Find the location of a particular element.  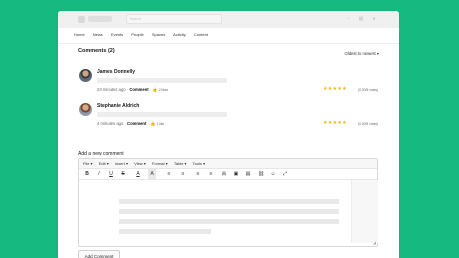

italic-button: I is located at coordinates (99, 174).